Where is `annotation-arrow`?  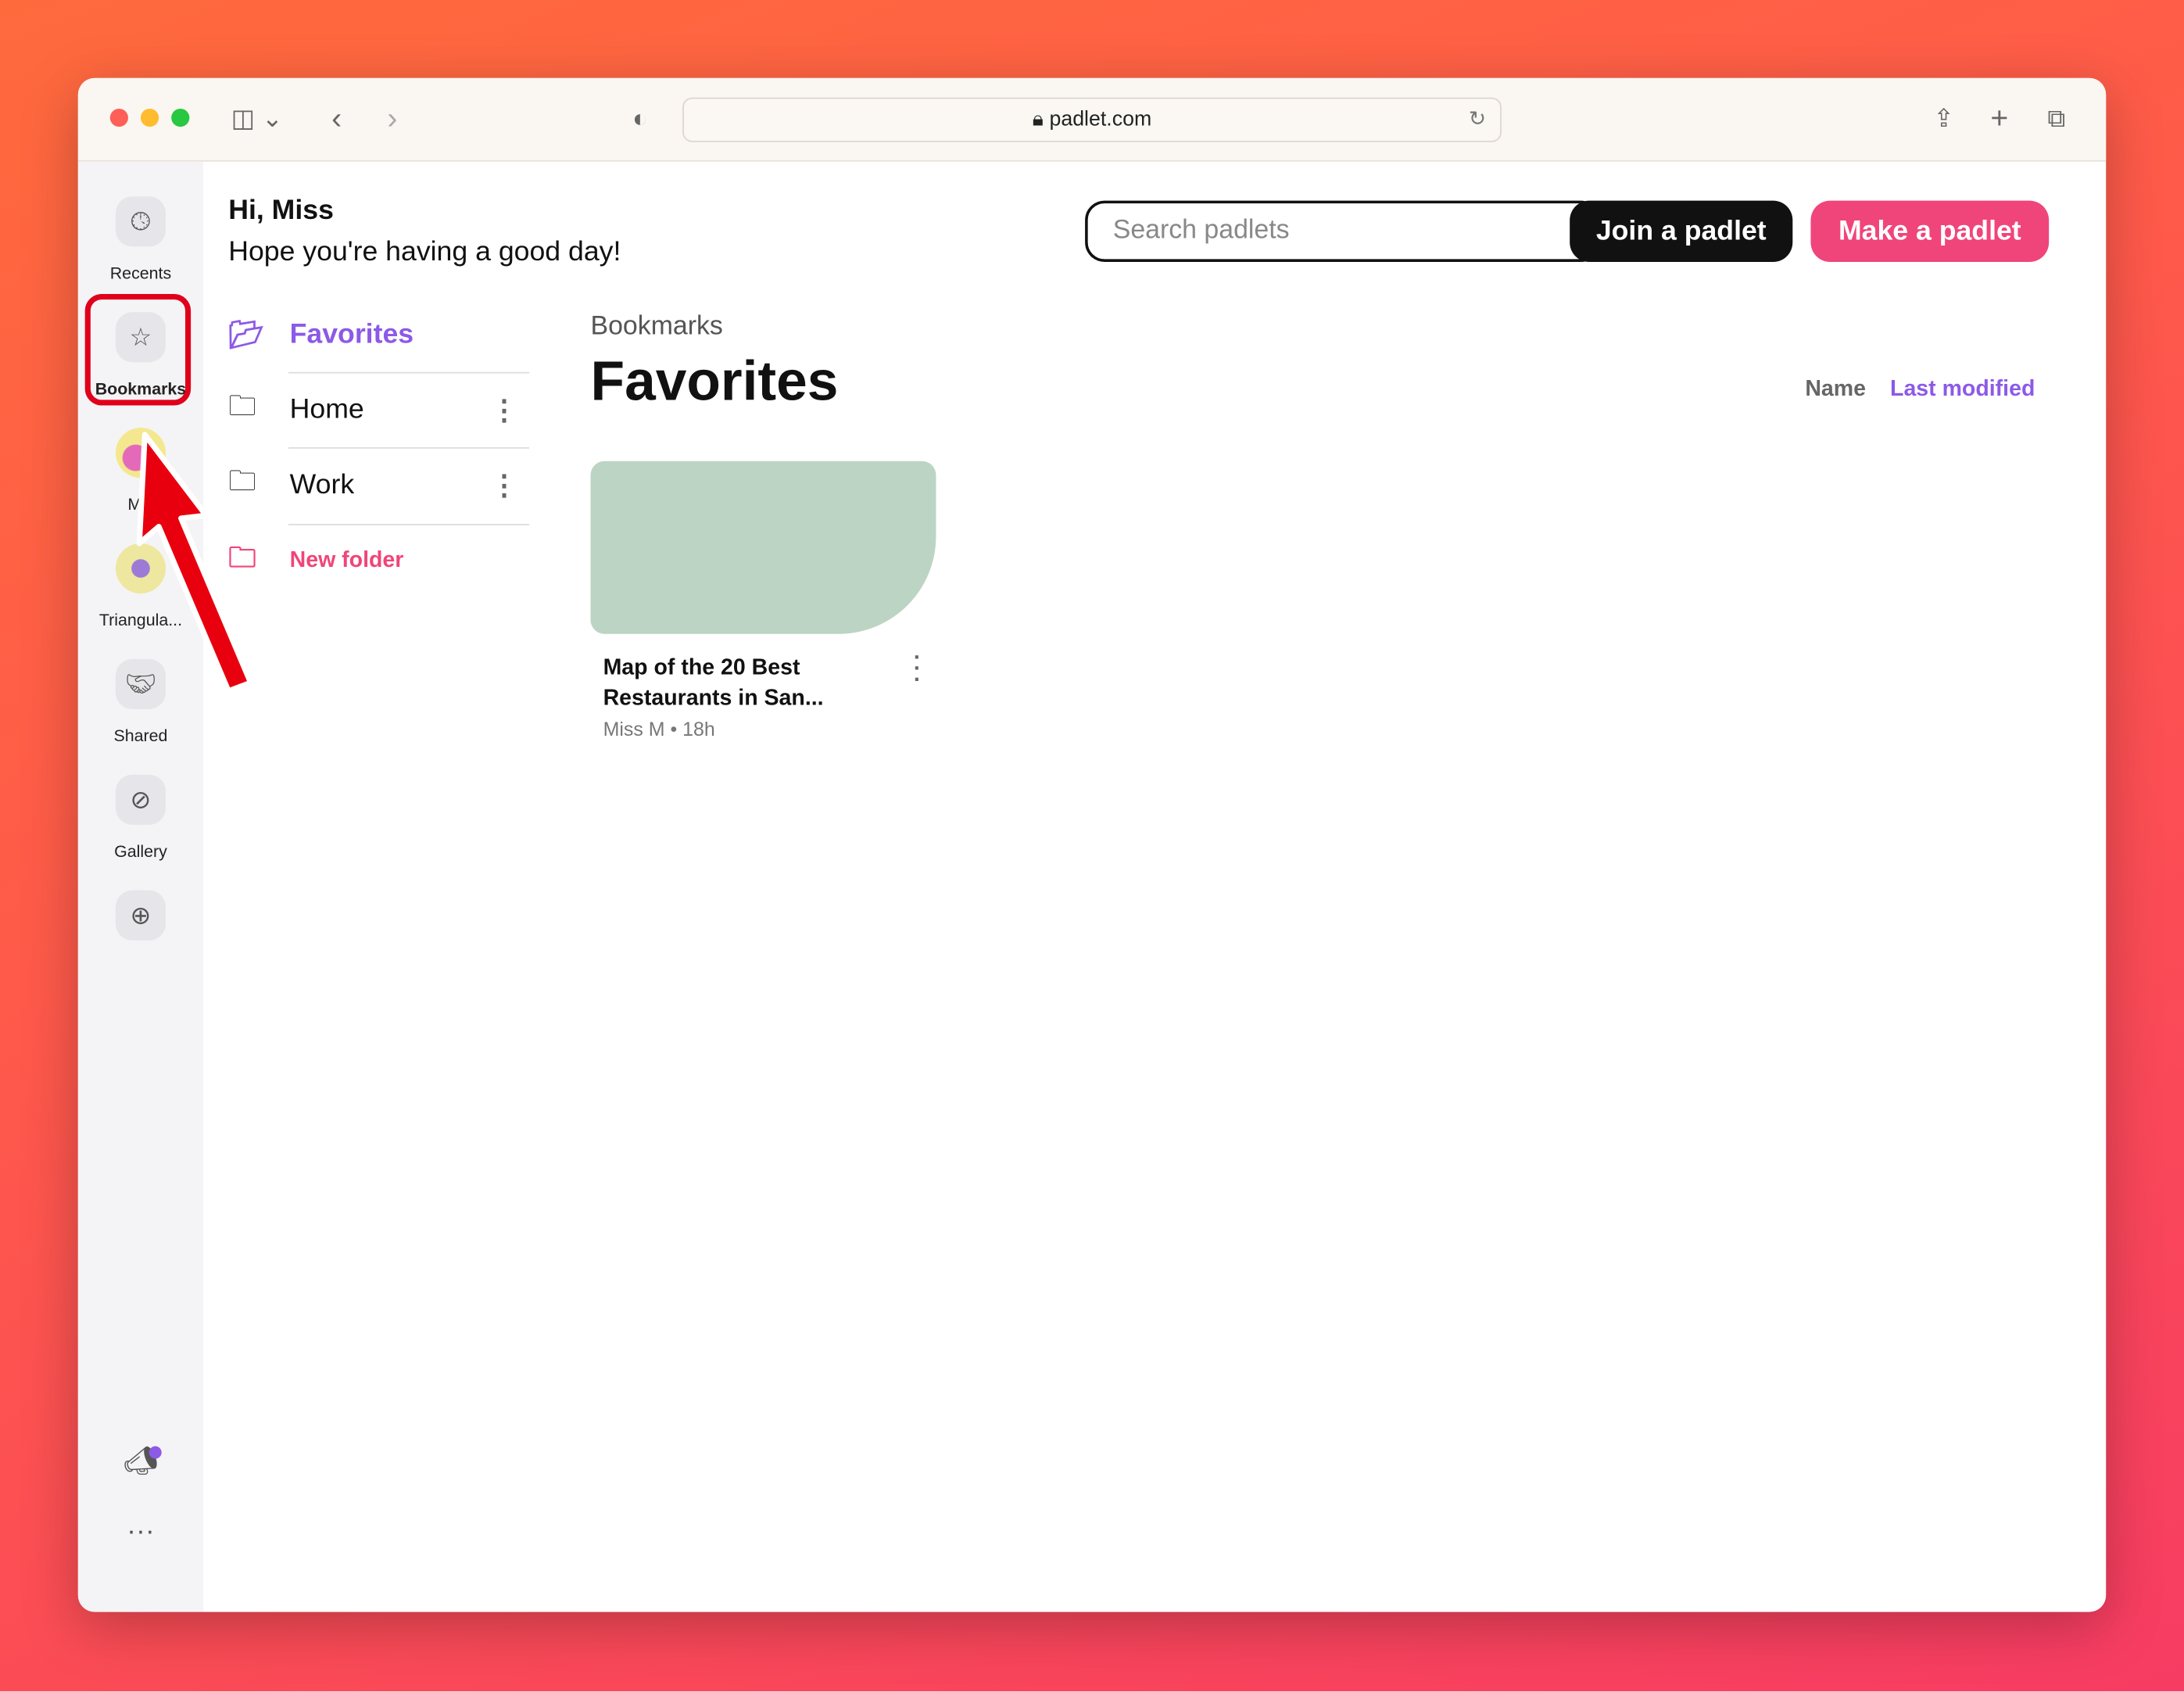 annotation-arrow is located at coordinates (195, 563).